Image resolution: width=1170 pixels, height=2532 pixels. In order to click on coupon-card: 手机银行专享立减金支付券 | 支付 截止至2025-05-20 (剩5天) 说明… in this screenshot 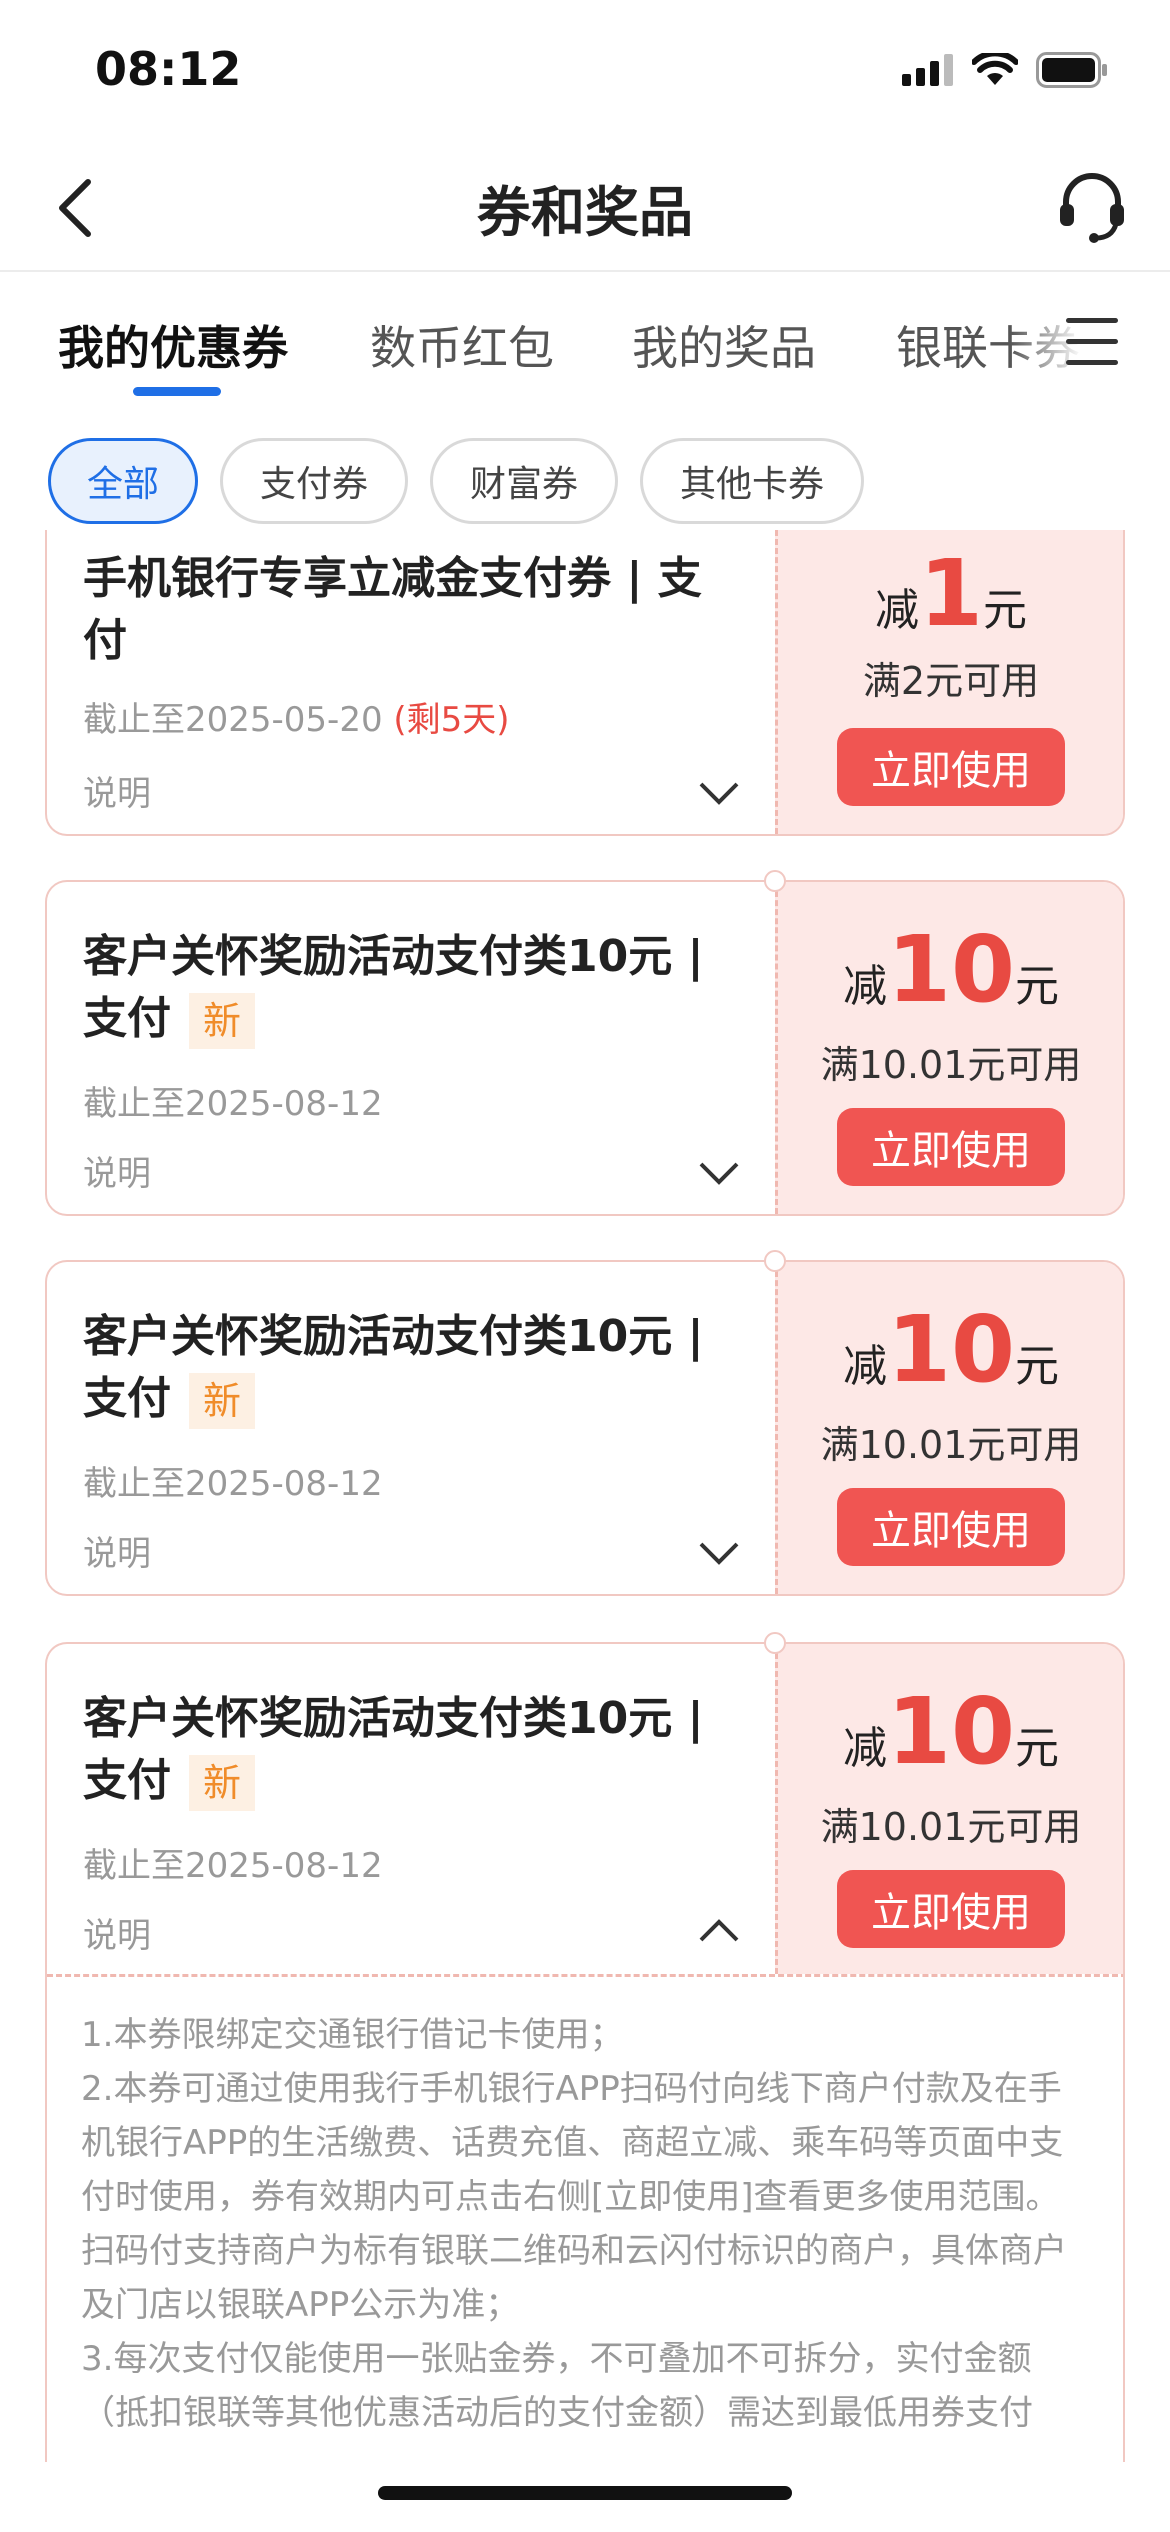, I will do `click(585, 683)`.